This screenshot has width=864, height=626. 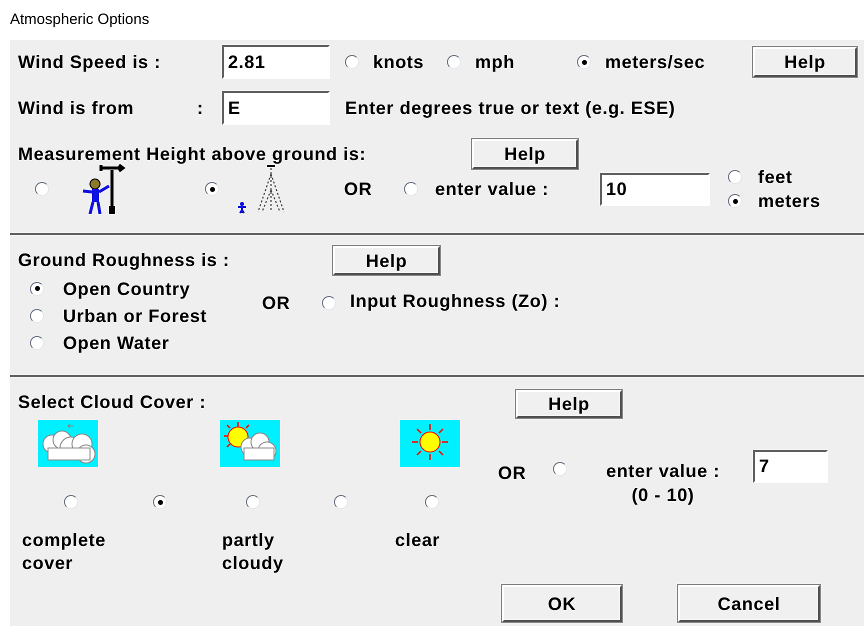 What do you see at coordinates (790, 466) in the screenshot?
I see `input-field: 7` at bounding box center [790, 466].